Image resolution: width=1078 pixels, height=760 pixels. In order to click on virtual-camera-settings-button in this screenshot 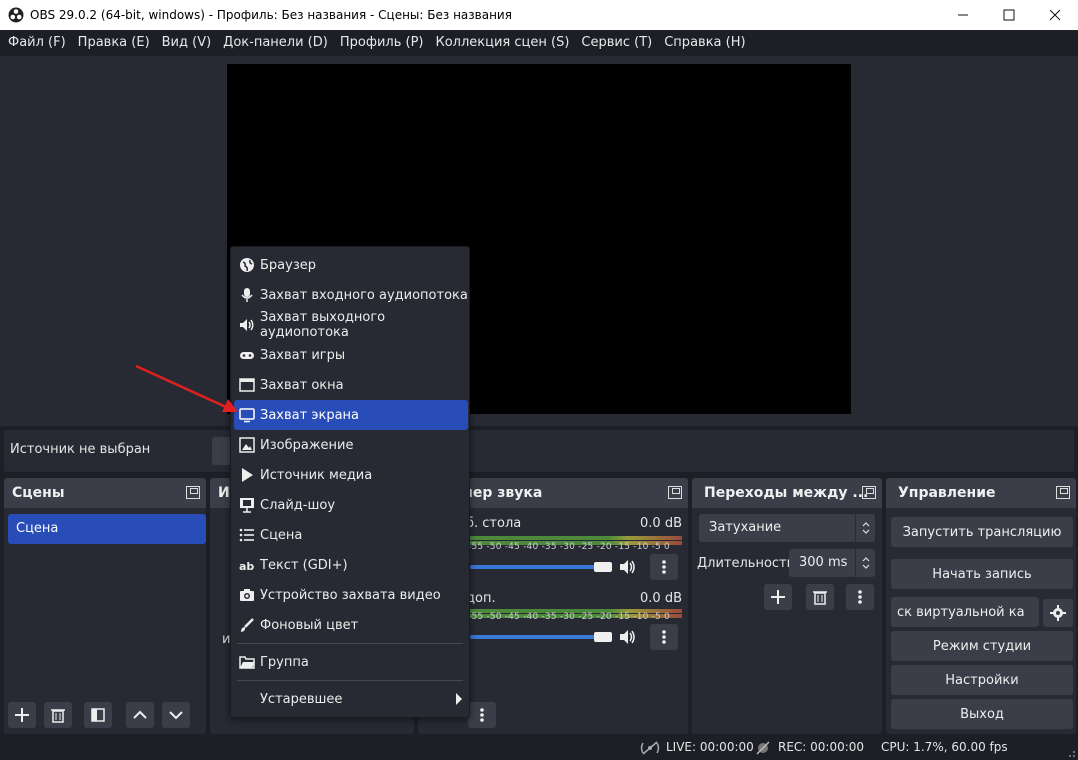, I will do `click(1058, 613)`.